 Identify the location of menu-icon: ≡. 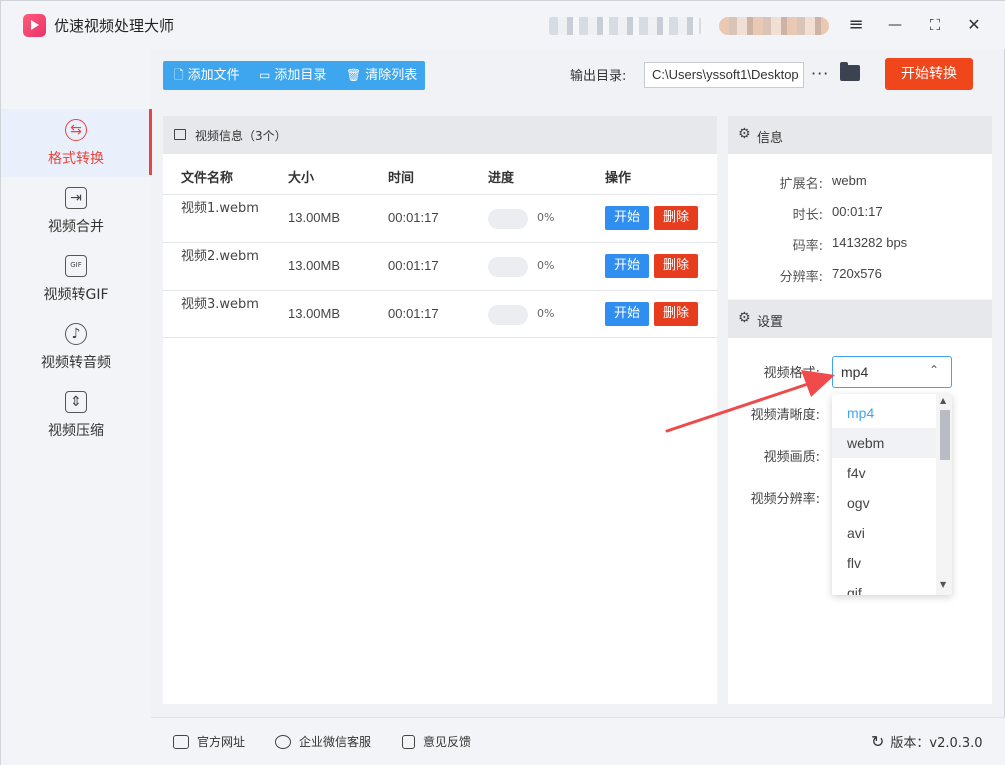
(856, 25).